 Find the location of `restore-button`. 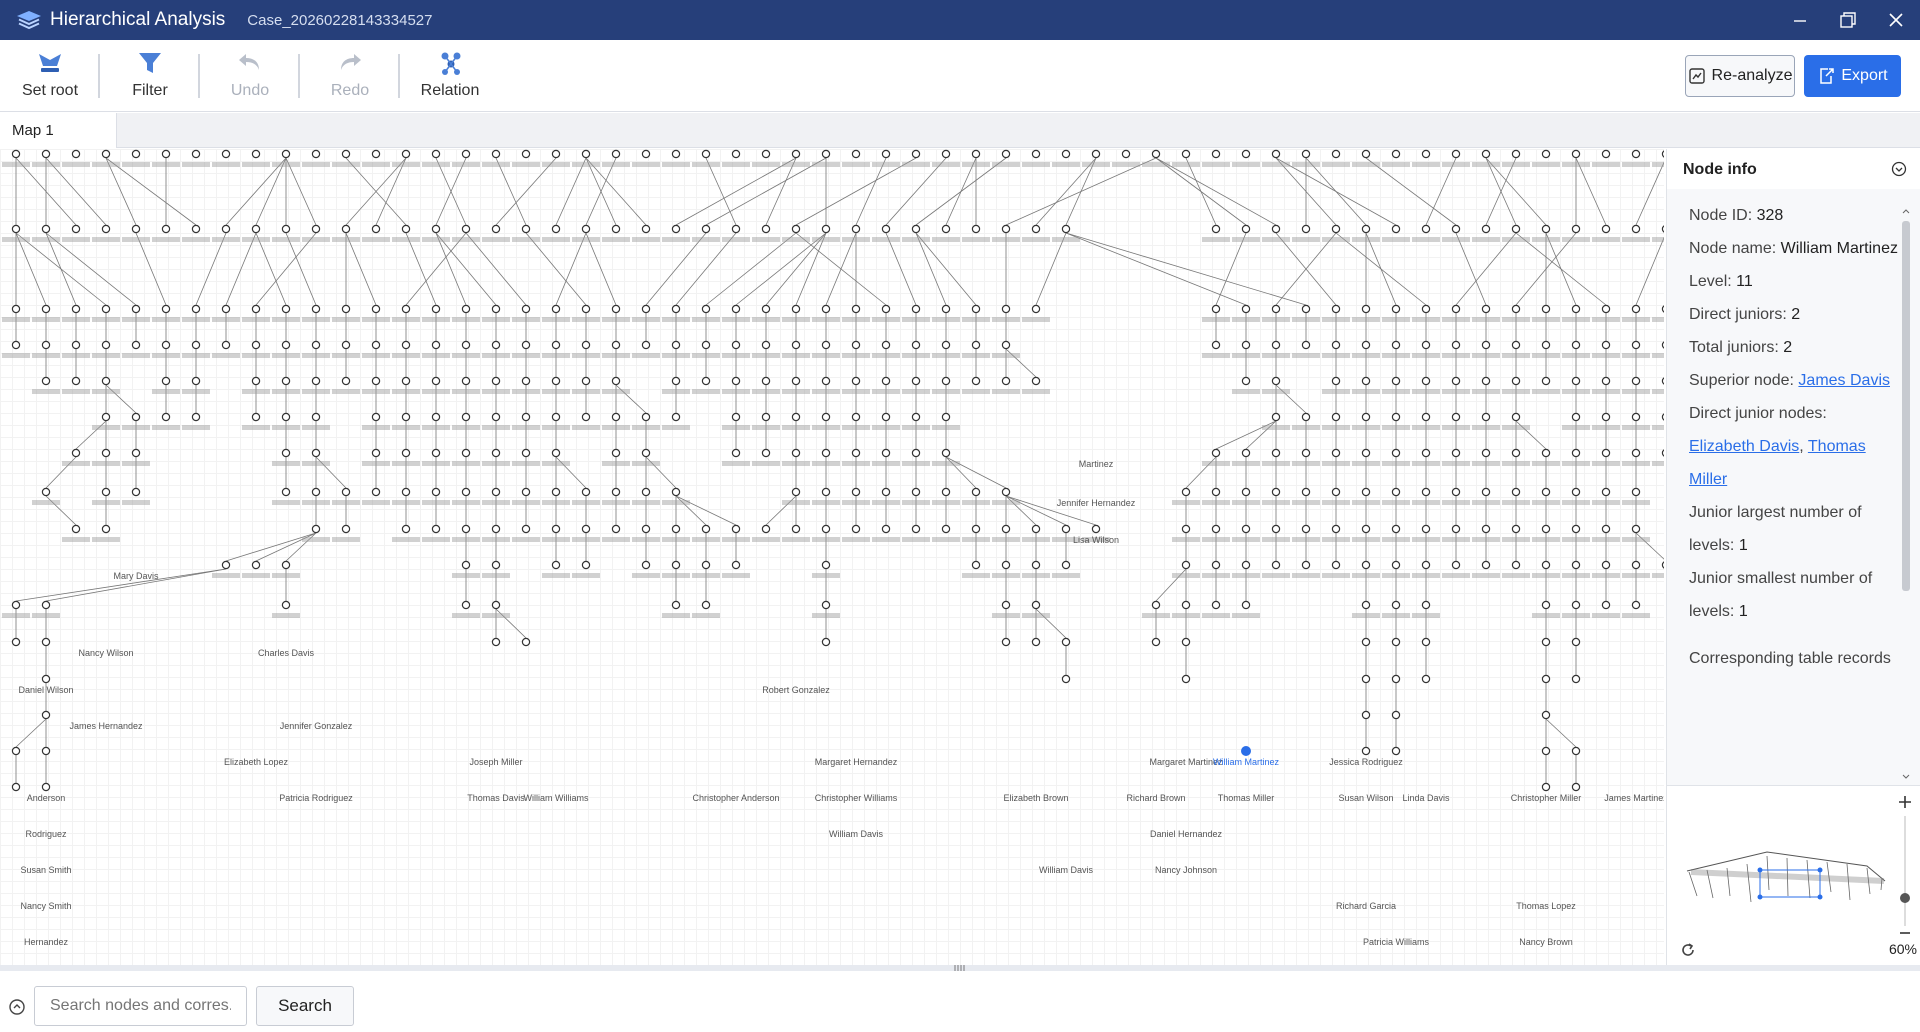

restore-button is located at coordinates (1848, 20).